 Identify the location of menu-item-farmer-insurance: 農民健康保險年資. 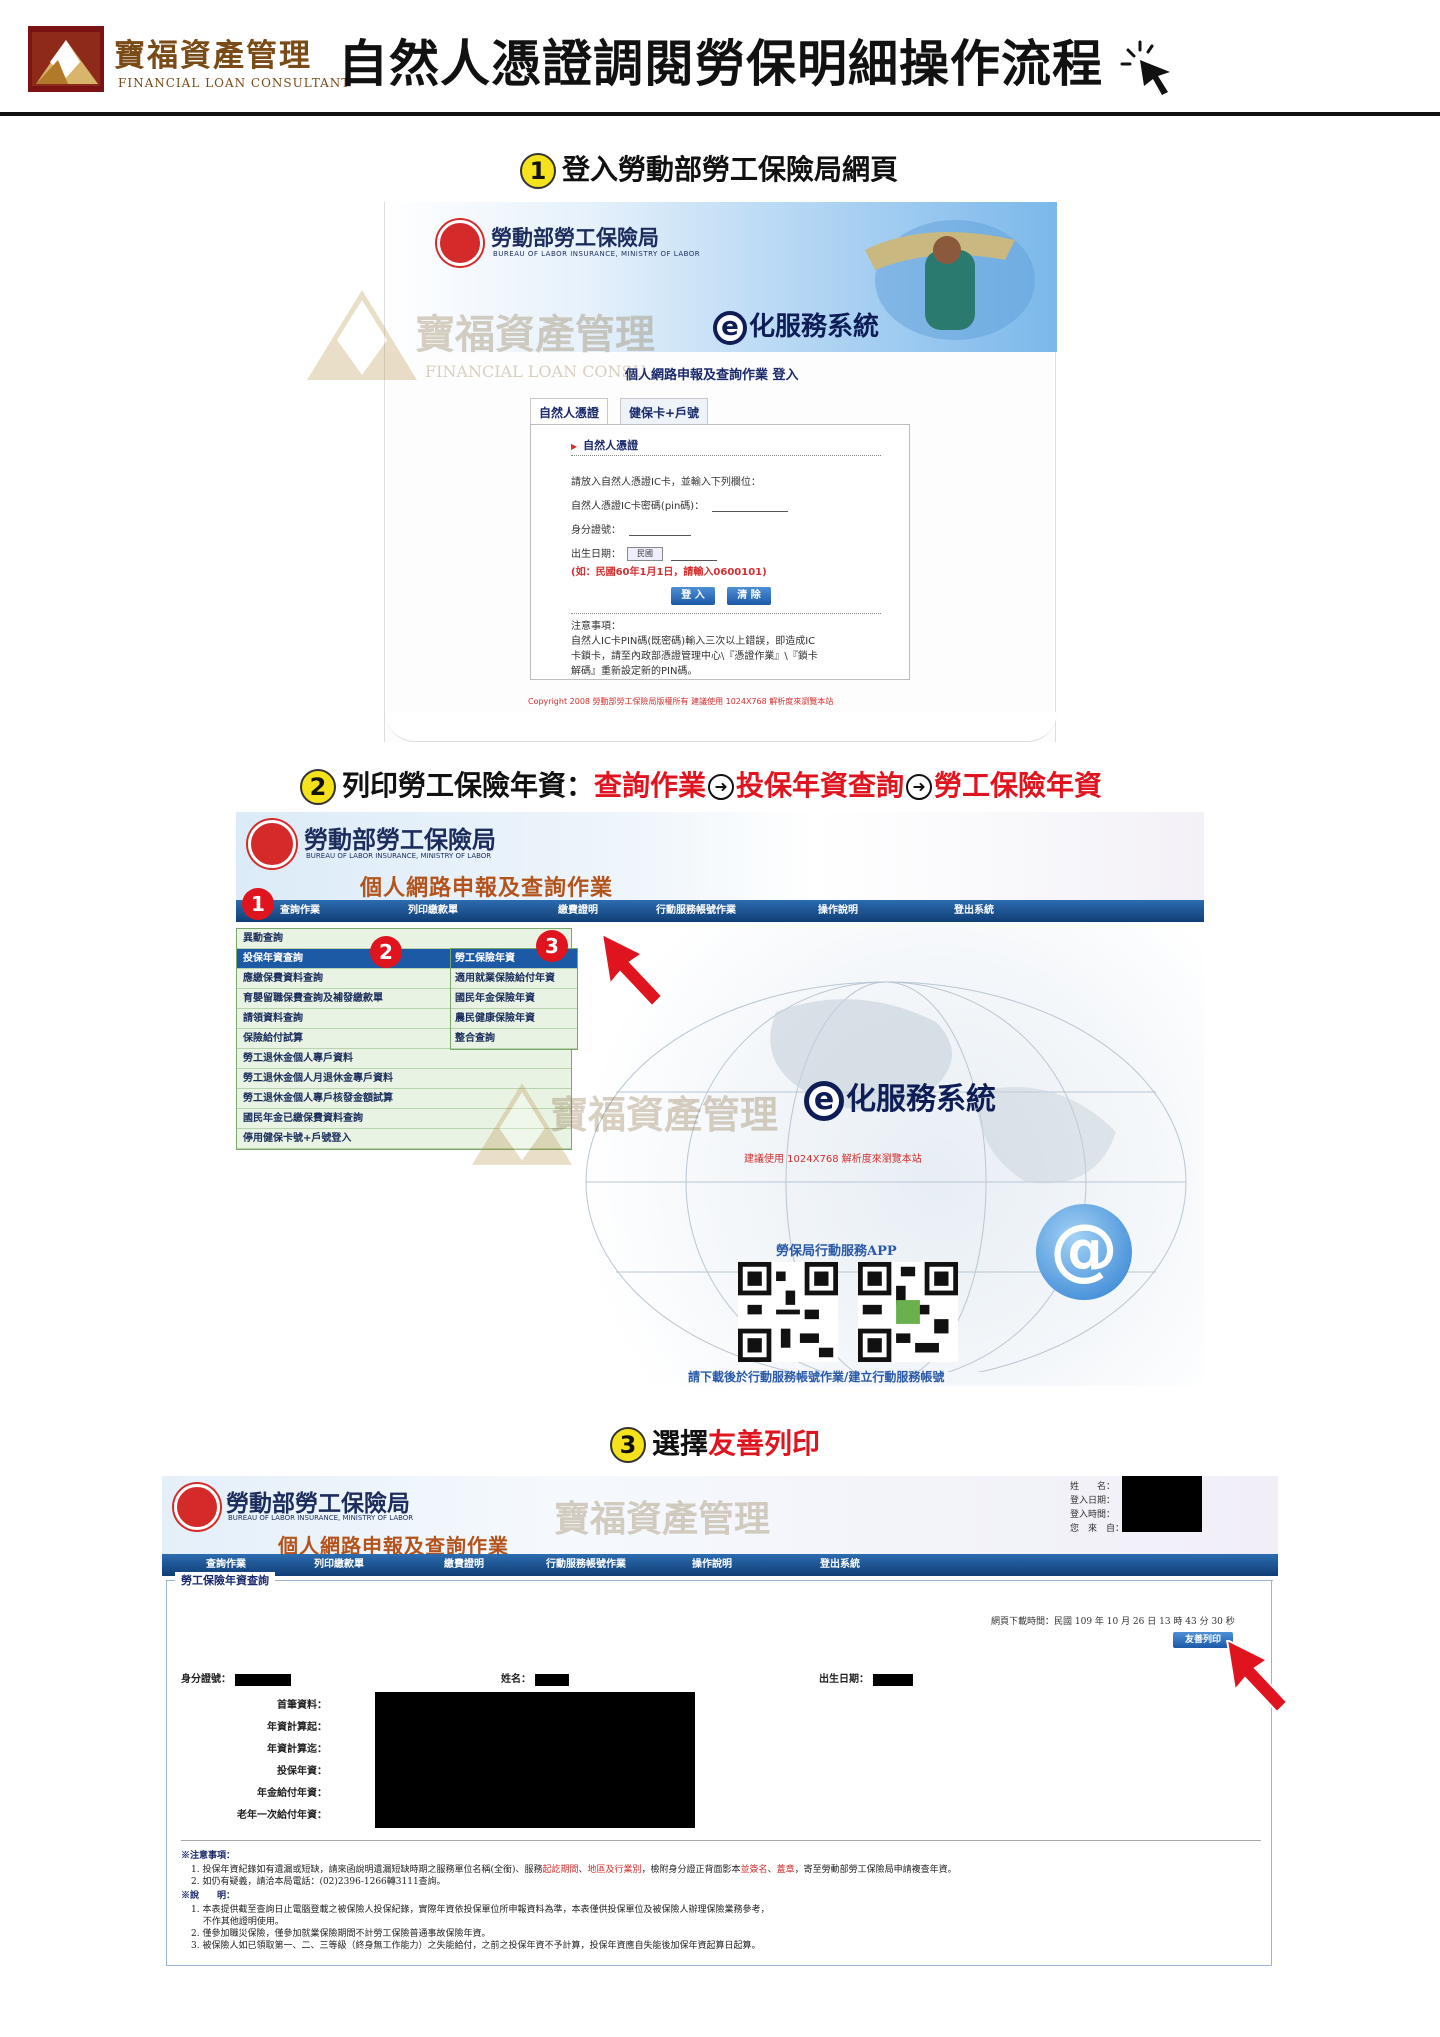
(514, 1019).